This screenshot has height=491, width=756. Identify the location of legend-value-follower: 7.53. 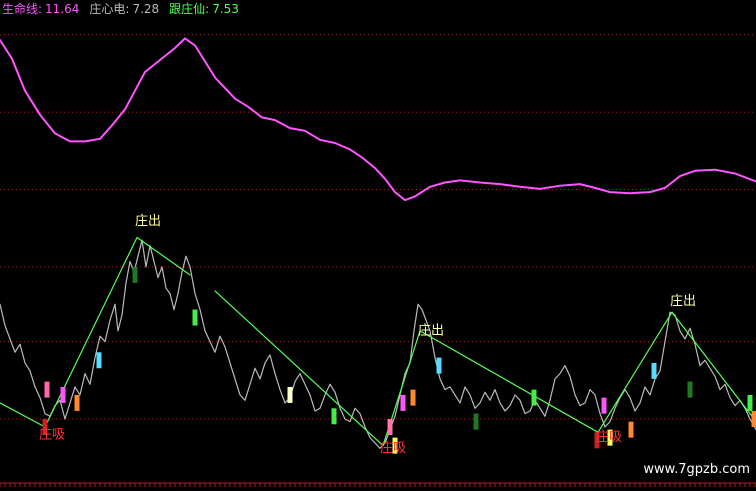
(225, 9).